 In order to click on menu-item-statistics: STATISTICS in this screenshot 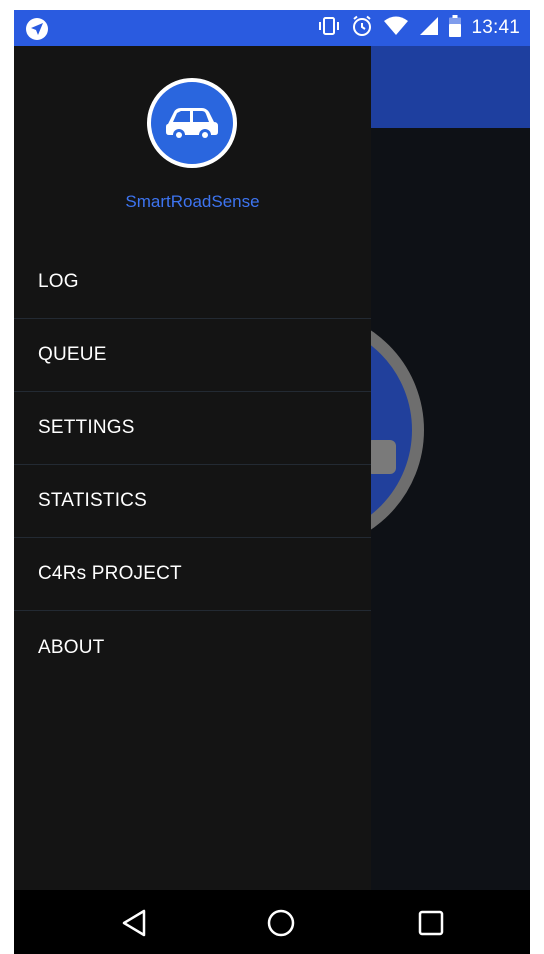, I will do `click(192, 501)`.